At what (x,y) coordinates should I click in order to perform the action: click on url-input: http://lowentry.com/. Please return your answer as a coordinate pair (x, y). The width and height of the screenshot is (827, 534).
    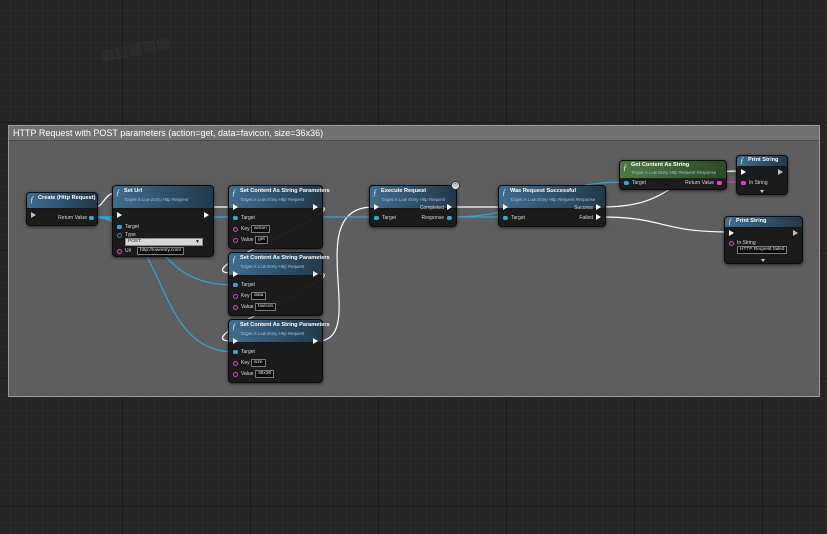
    Looking at the image, I should click on (161, 251).